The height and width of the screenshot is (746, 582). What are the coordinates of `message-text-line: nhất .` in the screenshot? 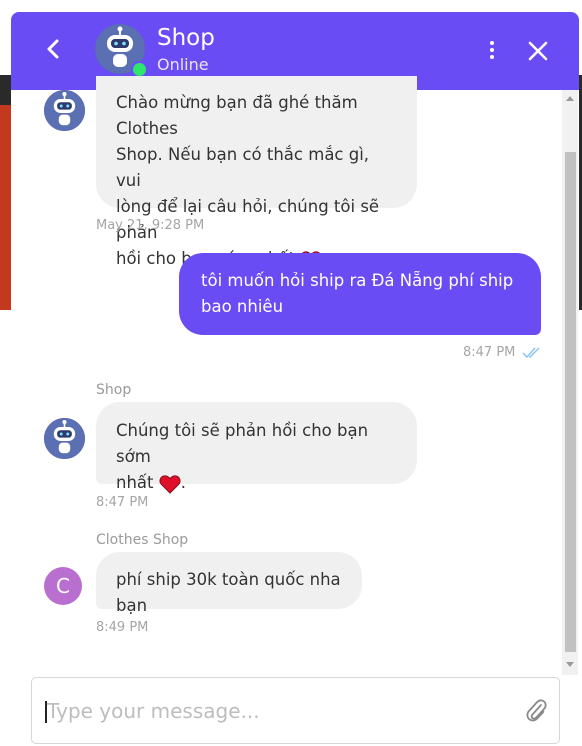 It's located at (151, 483).